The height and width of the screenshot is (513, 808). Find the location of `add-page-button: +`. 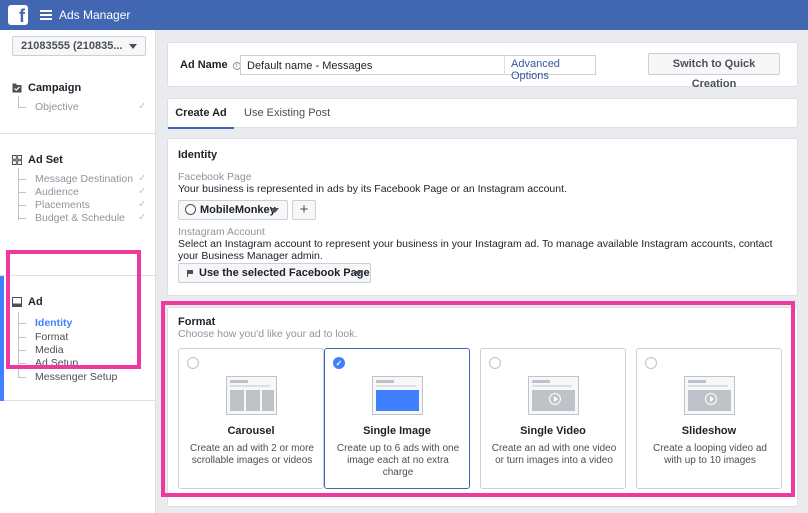

add-page-button: + is located at coordinates (304, 210).